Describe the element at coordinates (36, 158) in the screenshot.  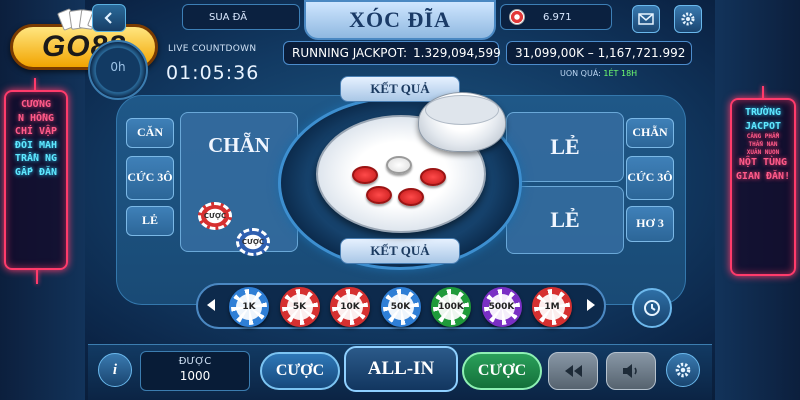
I see `neon-line: TRẦN NG` at that location.